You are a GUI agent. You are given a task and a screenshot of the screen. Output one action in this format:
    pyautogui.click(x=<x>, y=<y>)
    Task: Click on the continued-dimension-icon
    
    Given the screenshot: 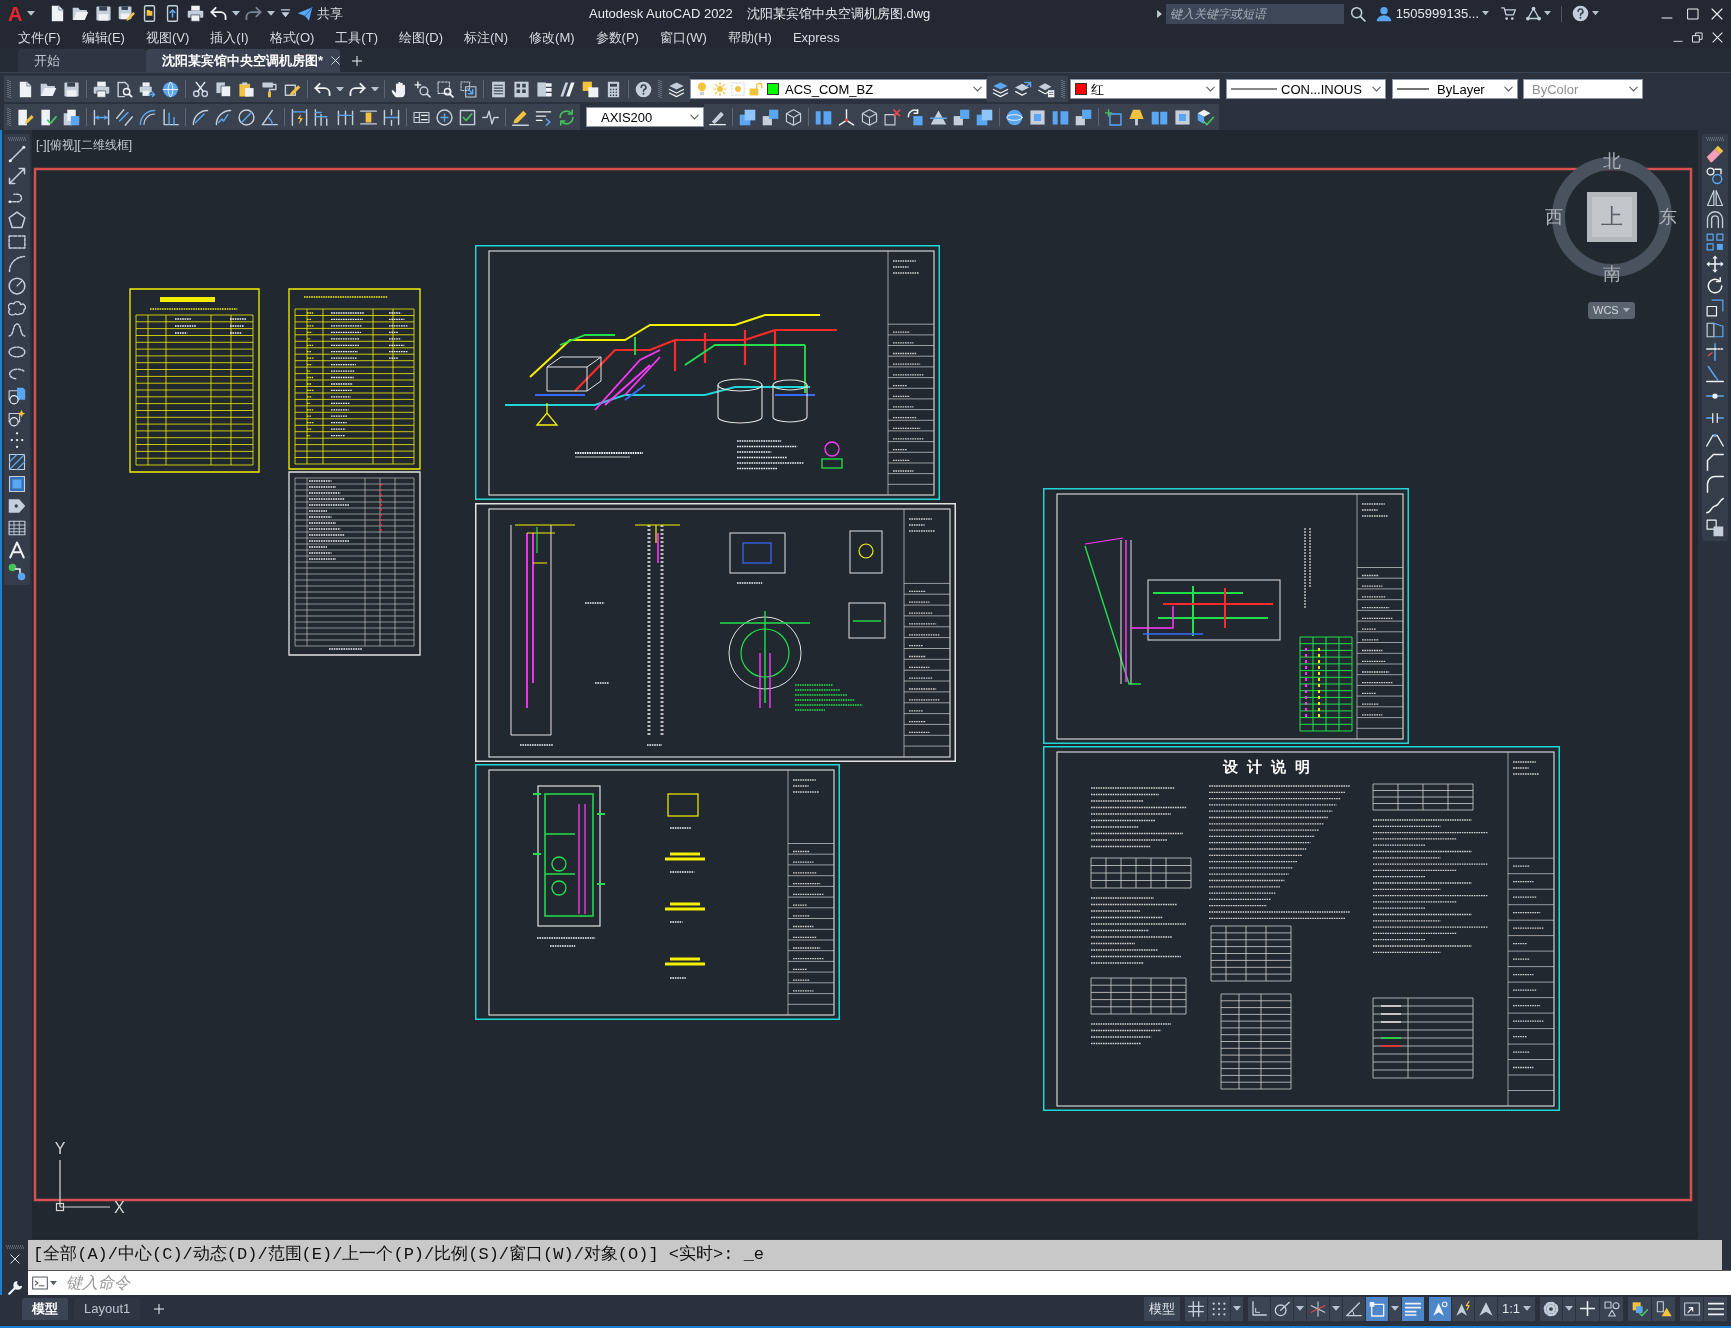 What is the action you would take?
    pyautogui.click(x=345, y=117)
    